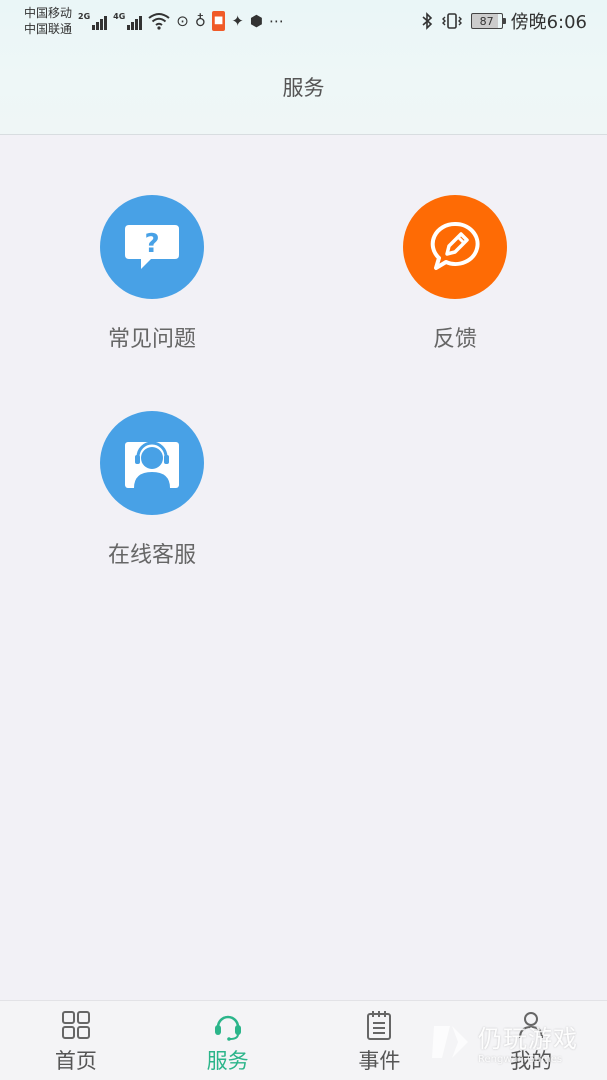  What do you see at coordinates (488, 21) in the screenshot?
I see `battery-icon: 87` at bounding box center [488, 21].